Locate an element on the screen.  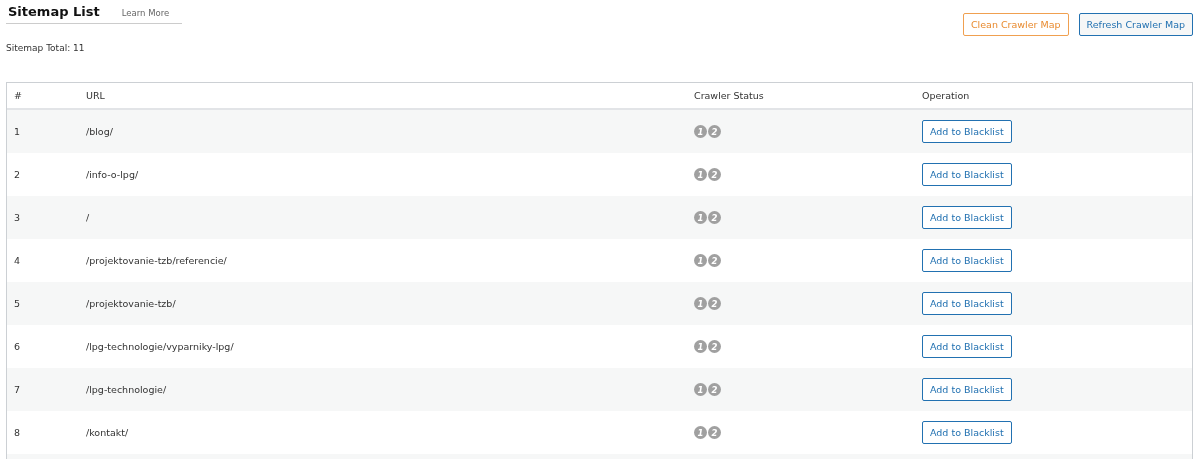
url-cell-text: /lpg-technologie/vyparniky-lpg/ is located at coordinates (160, 346).